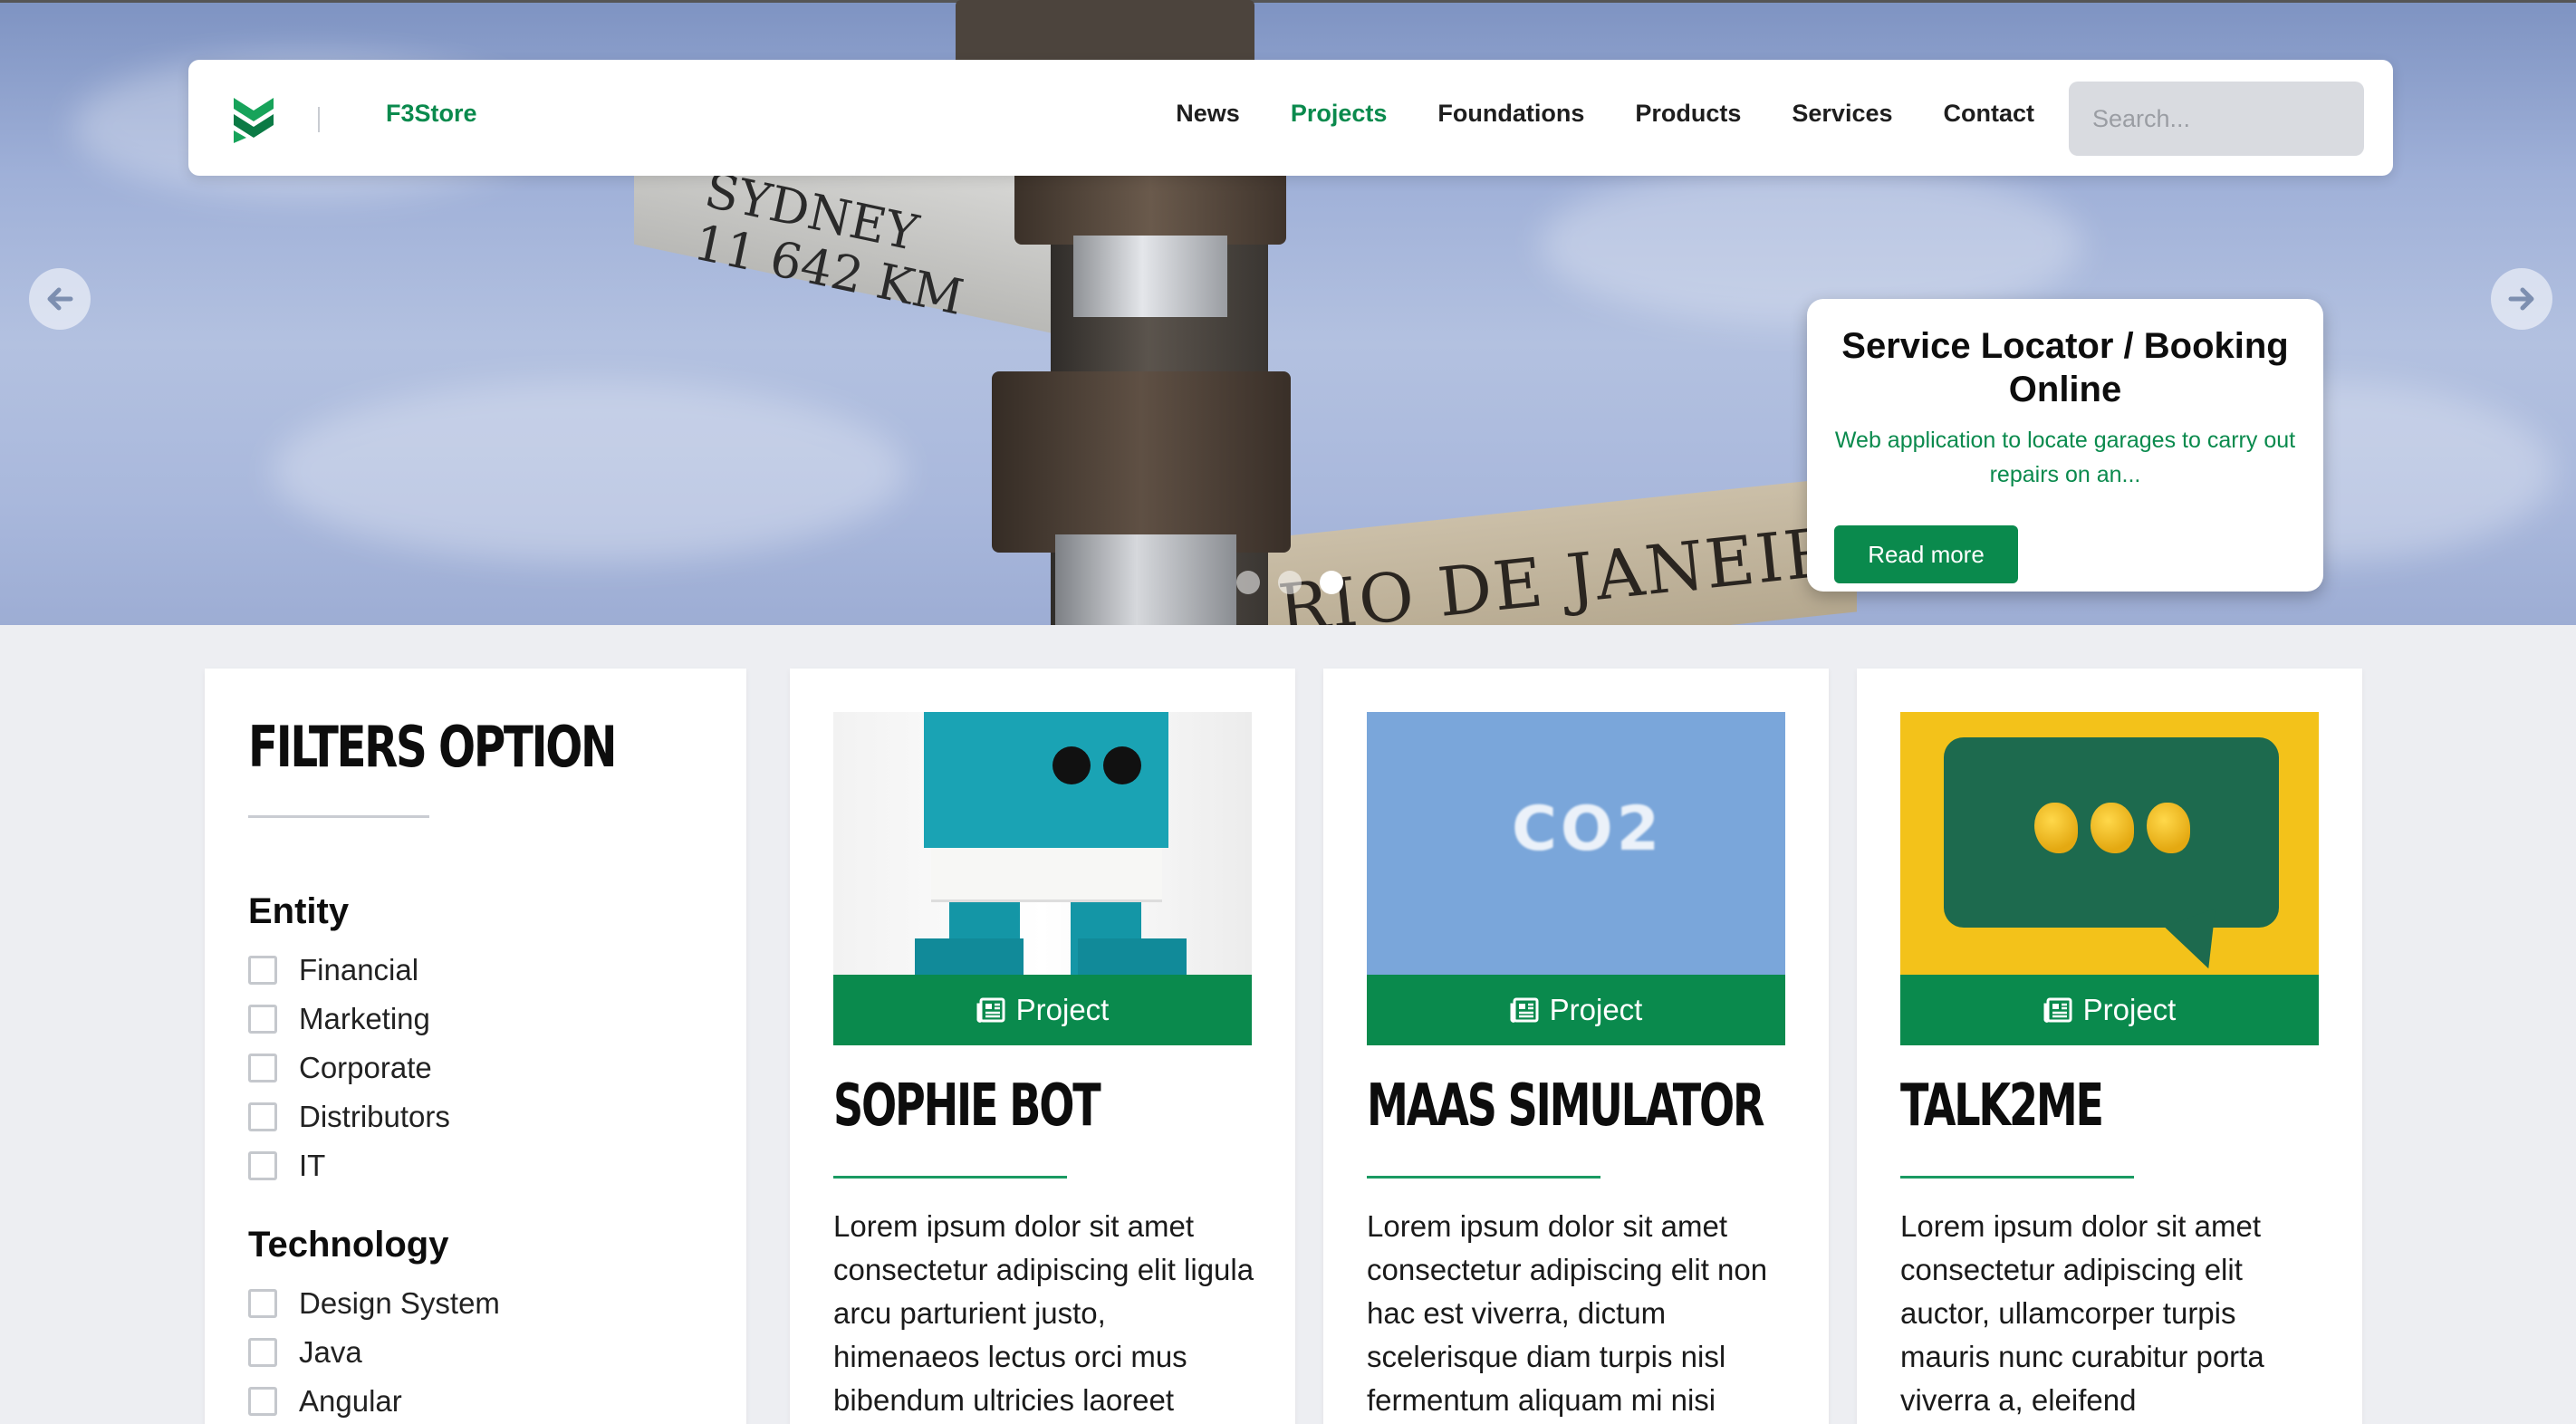 The width and height of the screenshot is (2576, 1424). I want to click on slide-title: Service Locator / Booking Online, so click(2065, 367).